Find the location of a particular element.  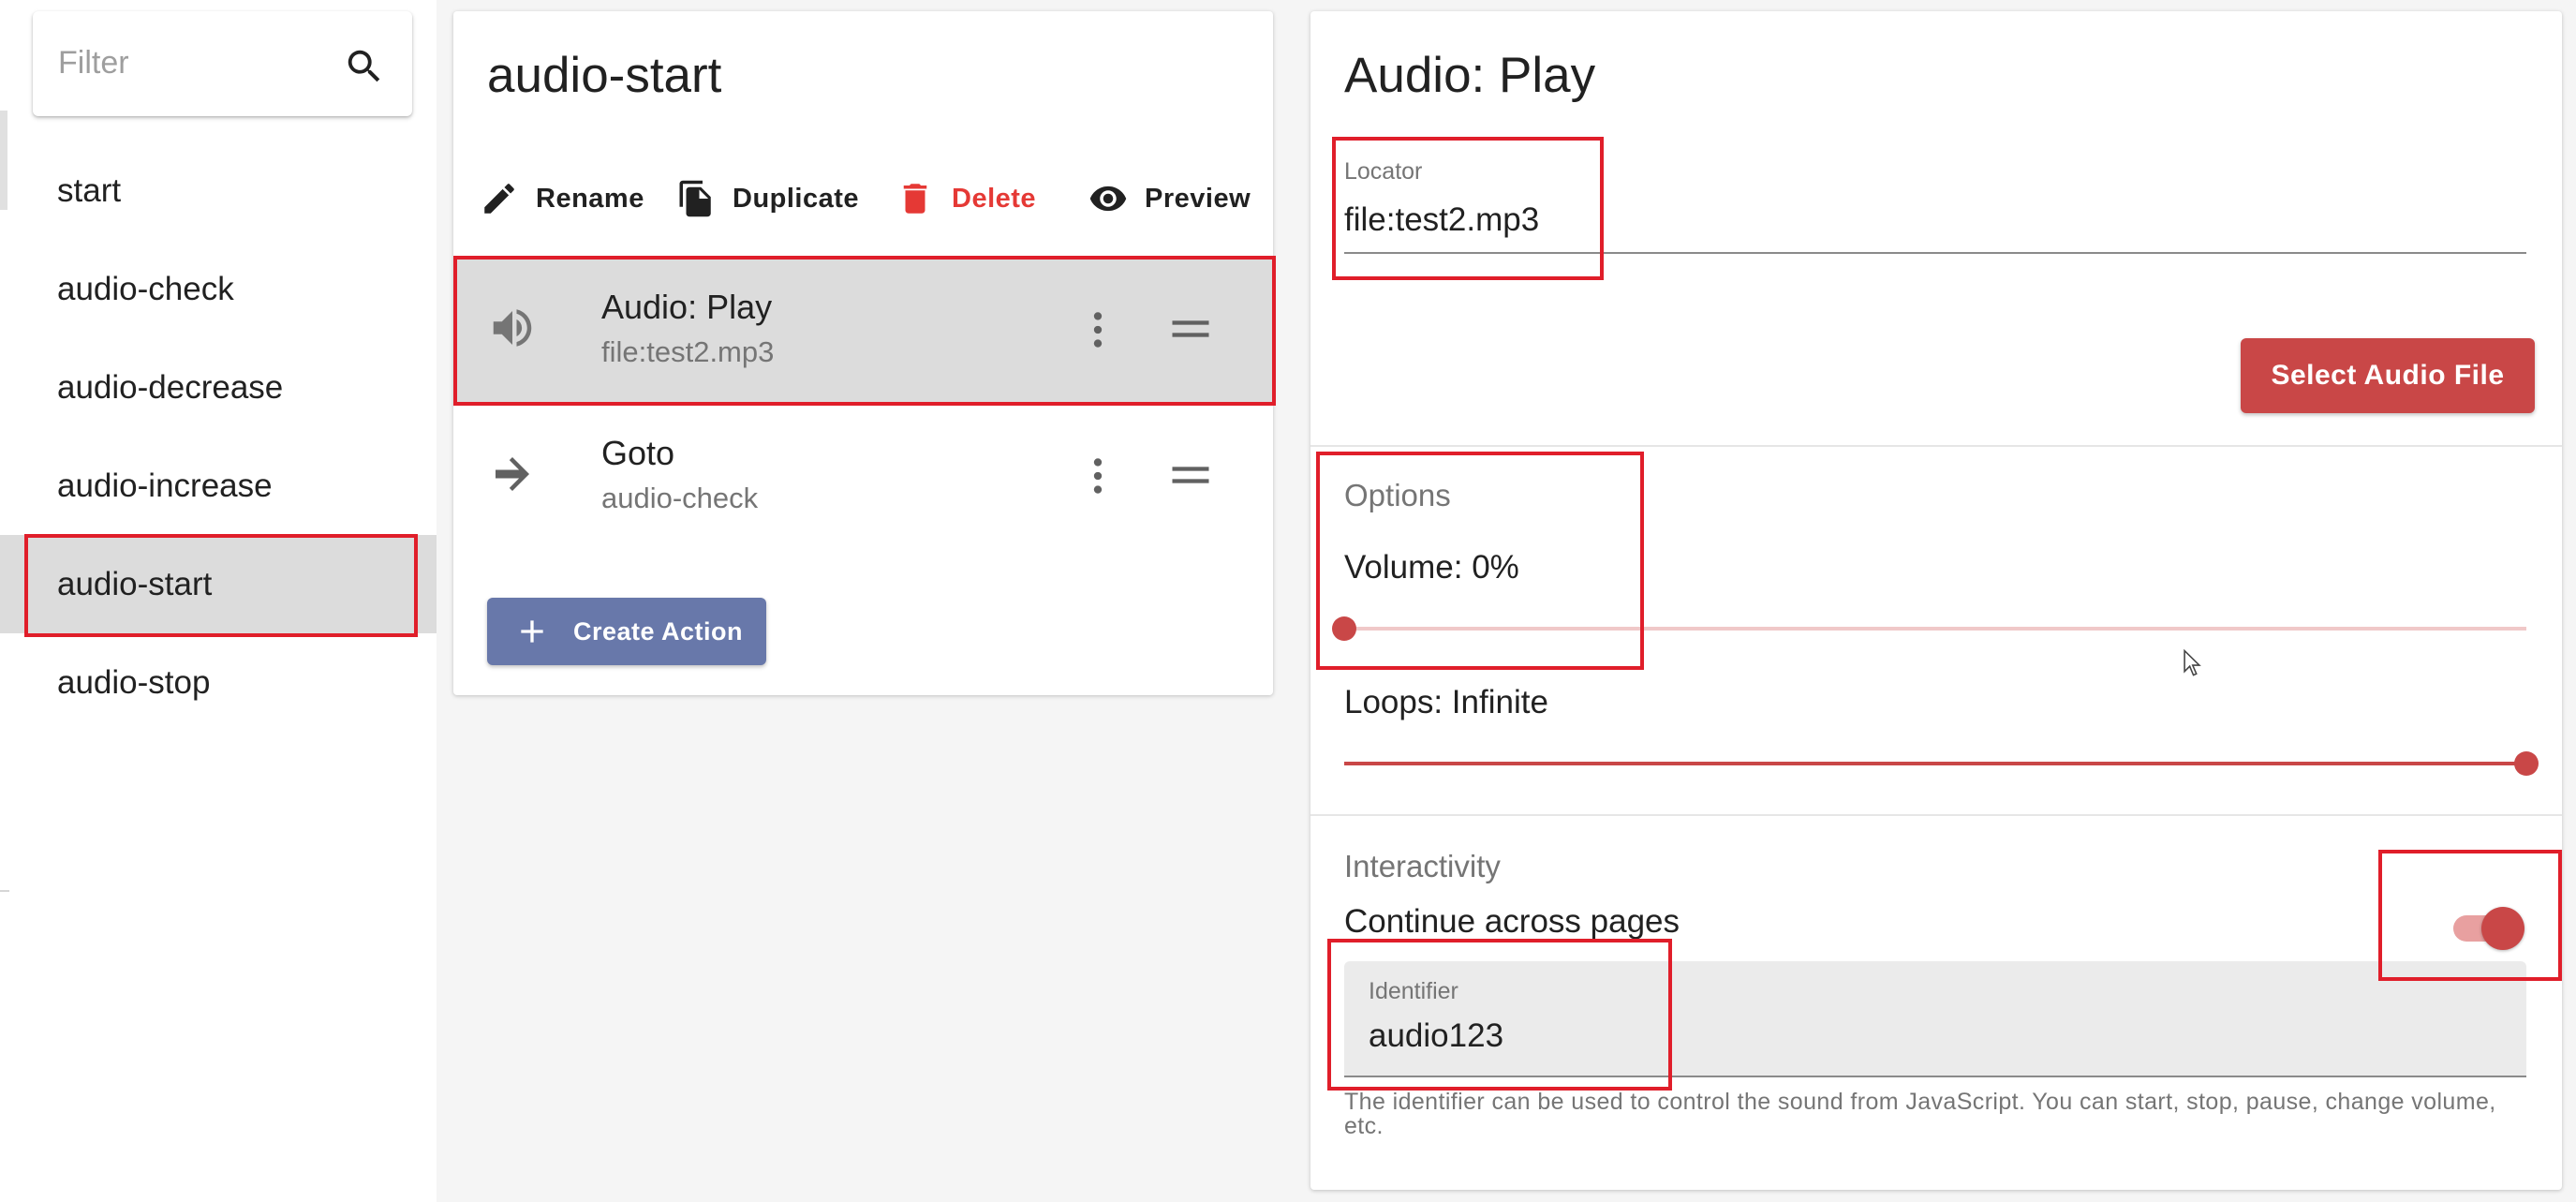

locator-field: file:test2.mp3 is located at coordinates (1441, 220).